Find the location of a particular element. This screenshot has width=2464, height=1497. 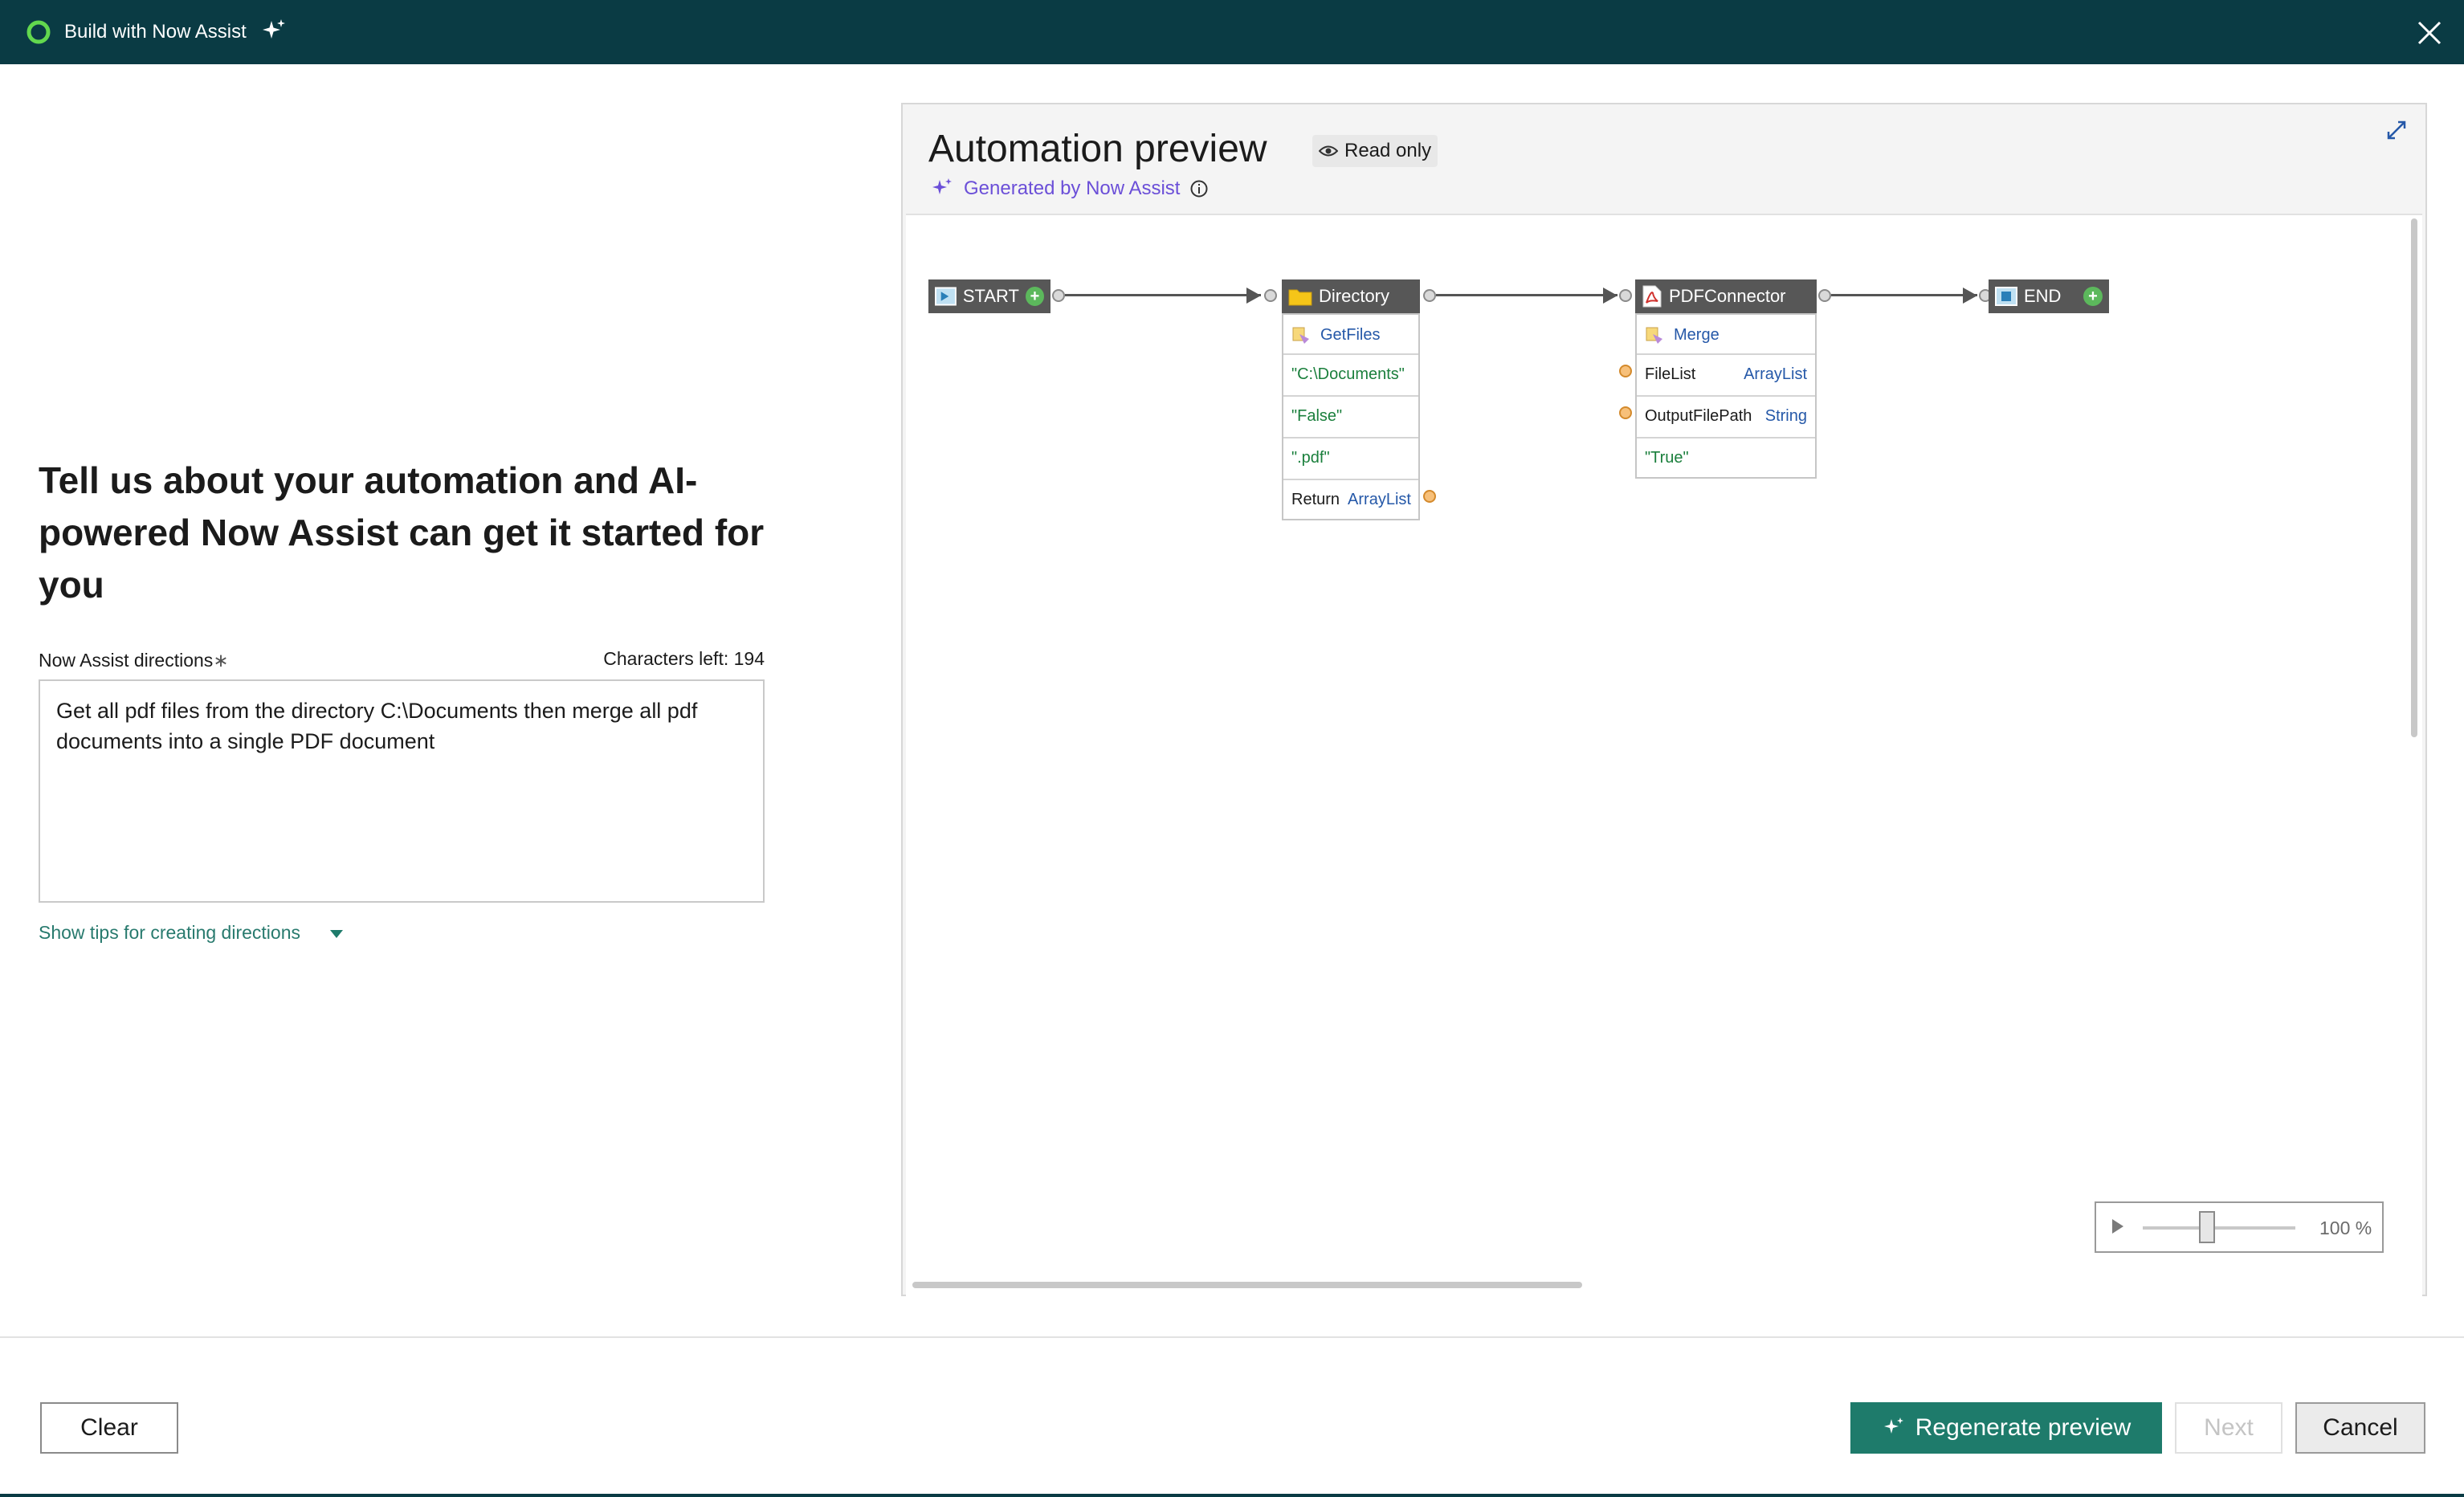

directory-node-header: Directory is located at coordinates (1351, 296).